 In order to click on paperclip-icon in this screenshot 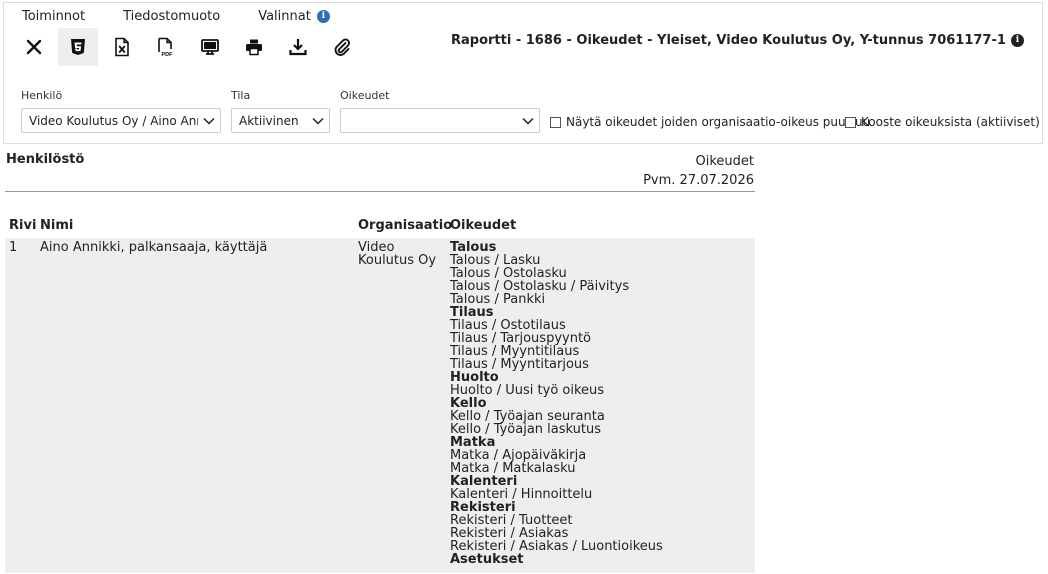, I will do `click(342, 47)`.